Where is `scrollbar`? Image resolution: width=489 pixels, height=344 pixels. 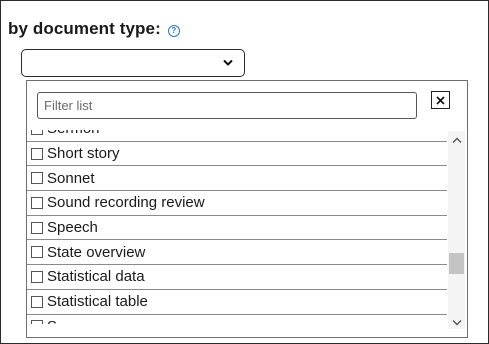
scrollbar is located at coordinates (456, 230).